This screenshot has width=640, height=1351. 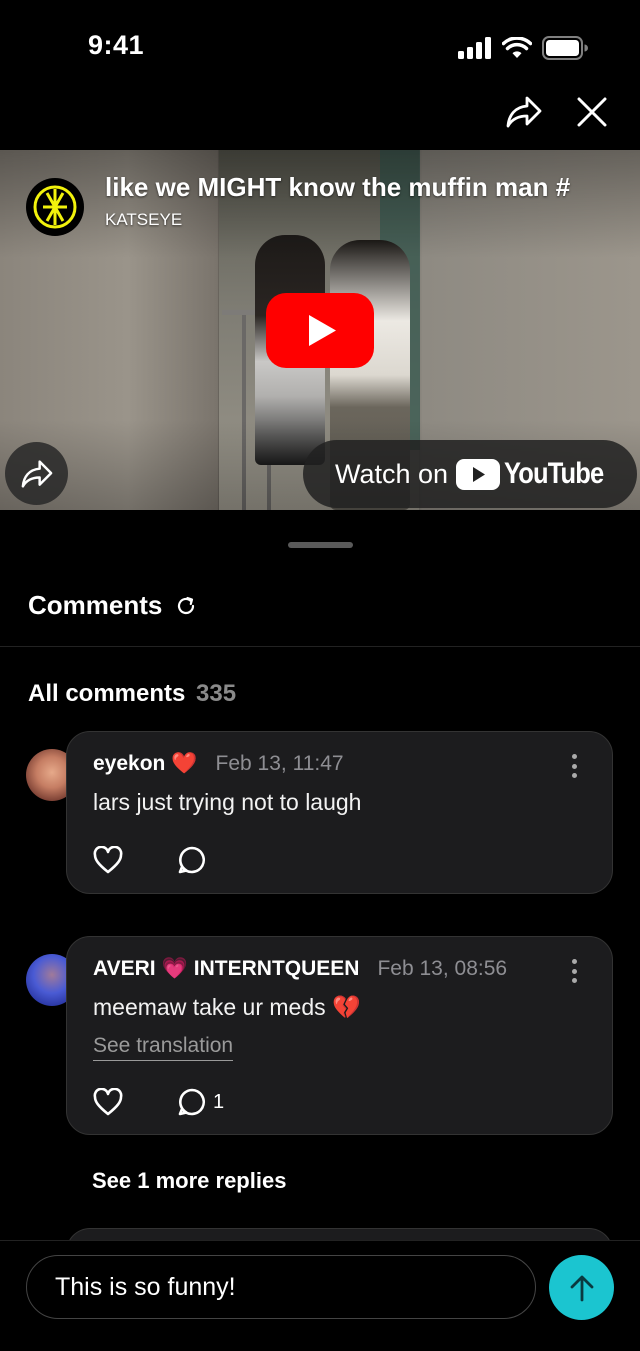 I want to click on comment-timestamp: Feb 13, 08:56, so click(x=442, y=968).